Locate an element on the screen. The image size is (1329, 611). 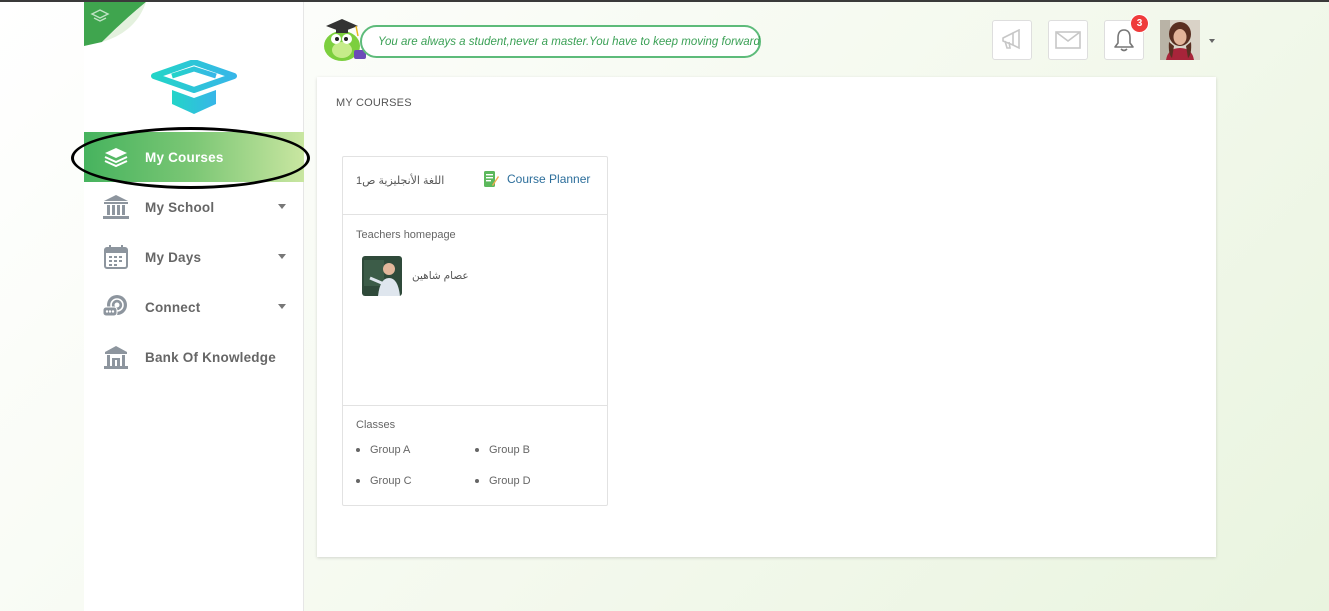
classes-section-title: Classes is located at coordinates (376, 425).